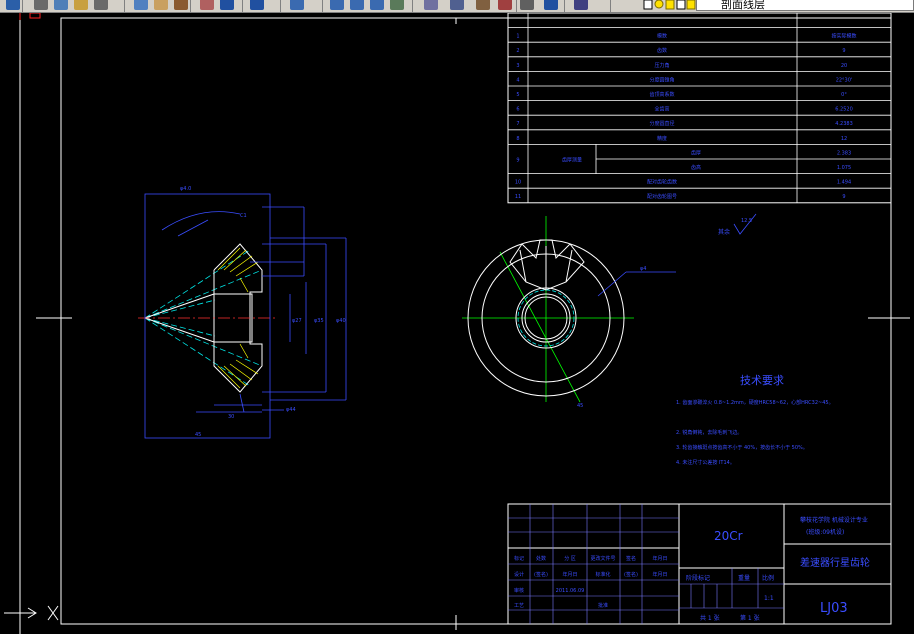  Describe the element at coordinates (750, 618) in the screenshot. I see `sheet-number: 第 1 张` at that location.